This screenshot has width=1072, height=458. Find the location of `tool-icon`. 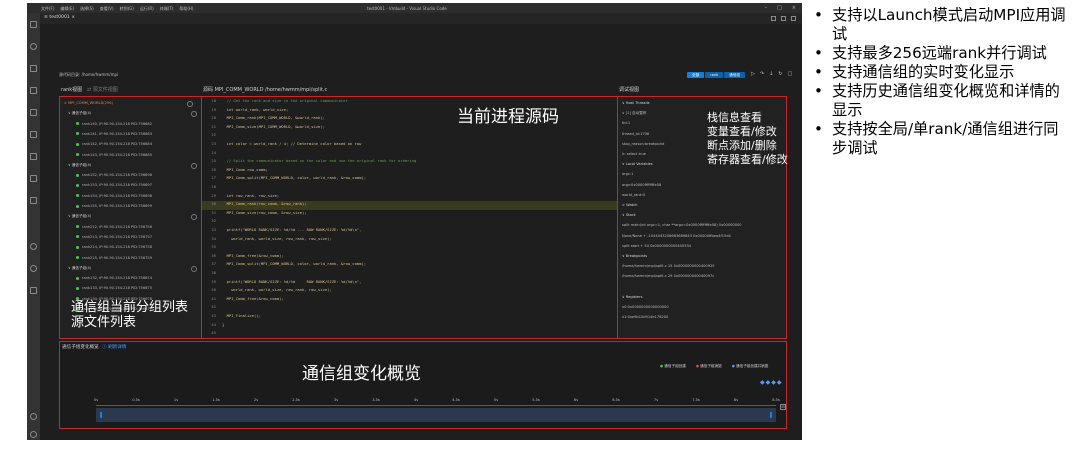

tool-icon is located at coordinates (33, 290).